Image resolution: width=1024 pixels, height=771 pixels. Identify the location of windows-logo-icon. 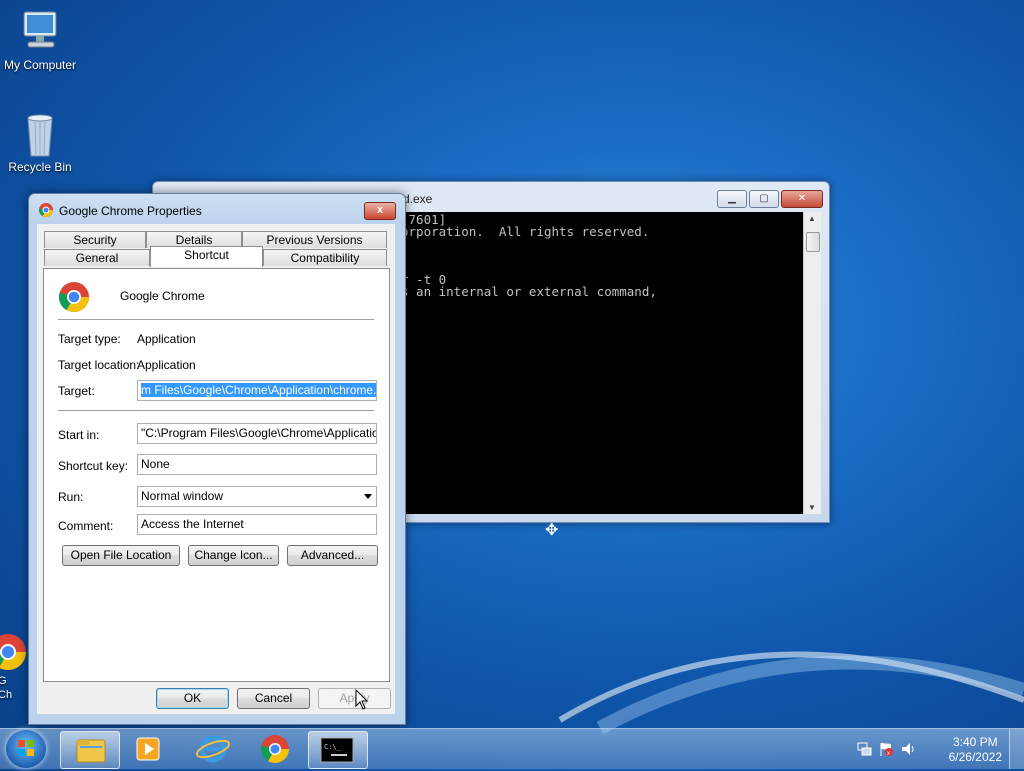
(26, 748).